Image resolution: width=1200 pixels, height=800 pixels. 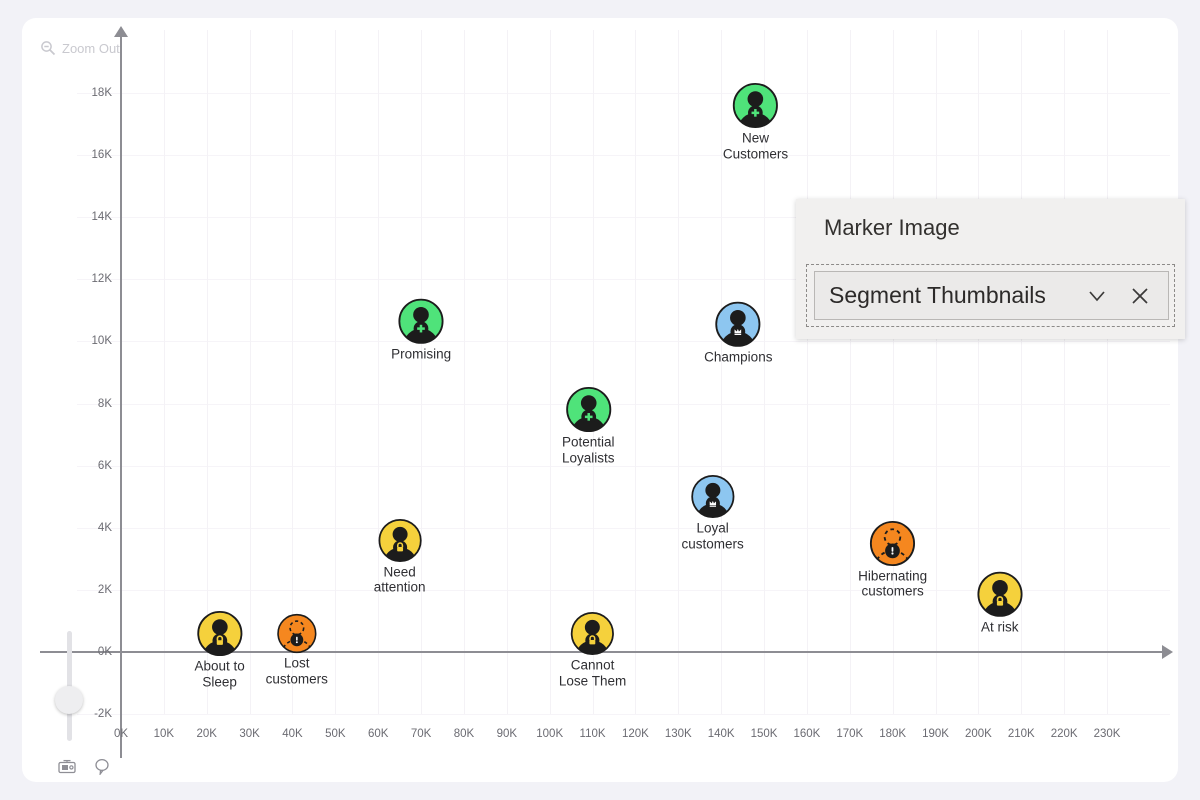 What do you see at coordinates (1167, 652) in the screenshot?
I see `axis-x-arrow` at bounding box center [1167, 652].